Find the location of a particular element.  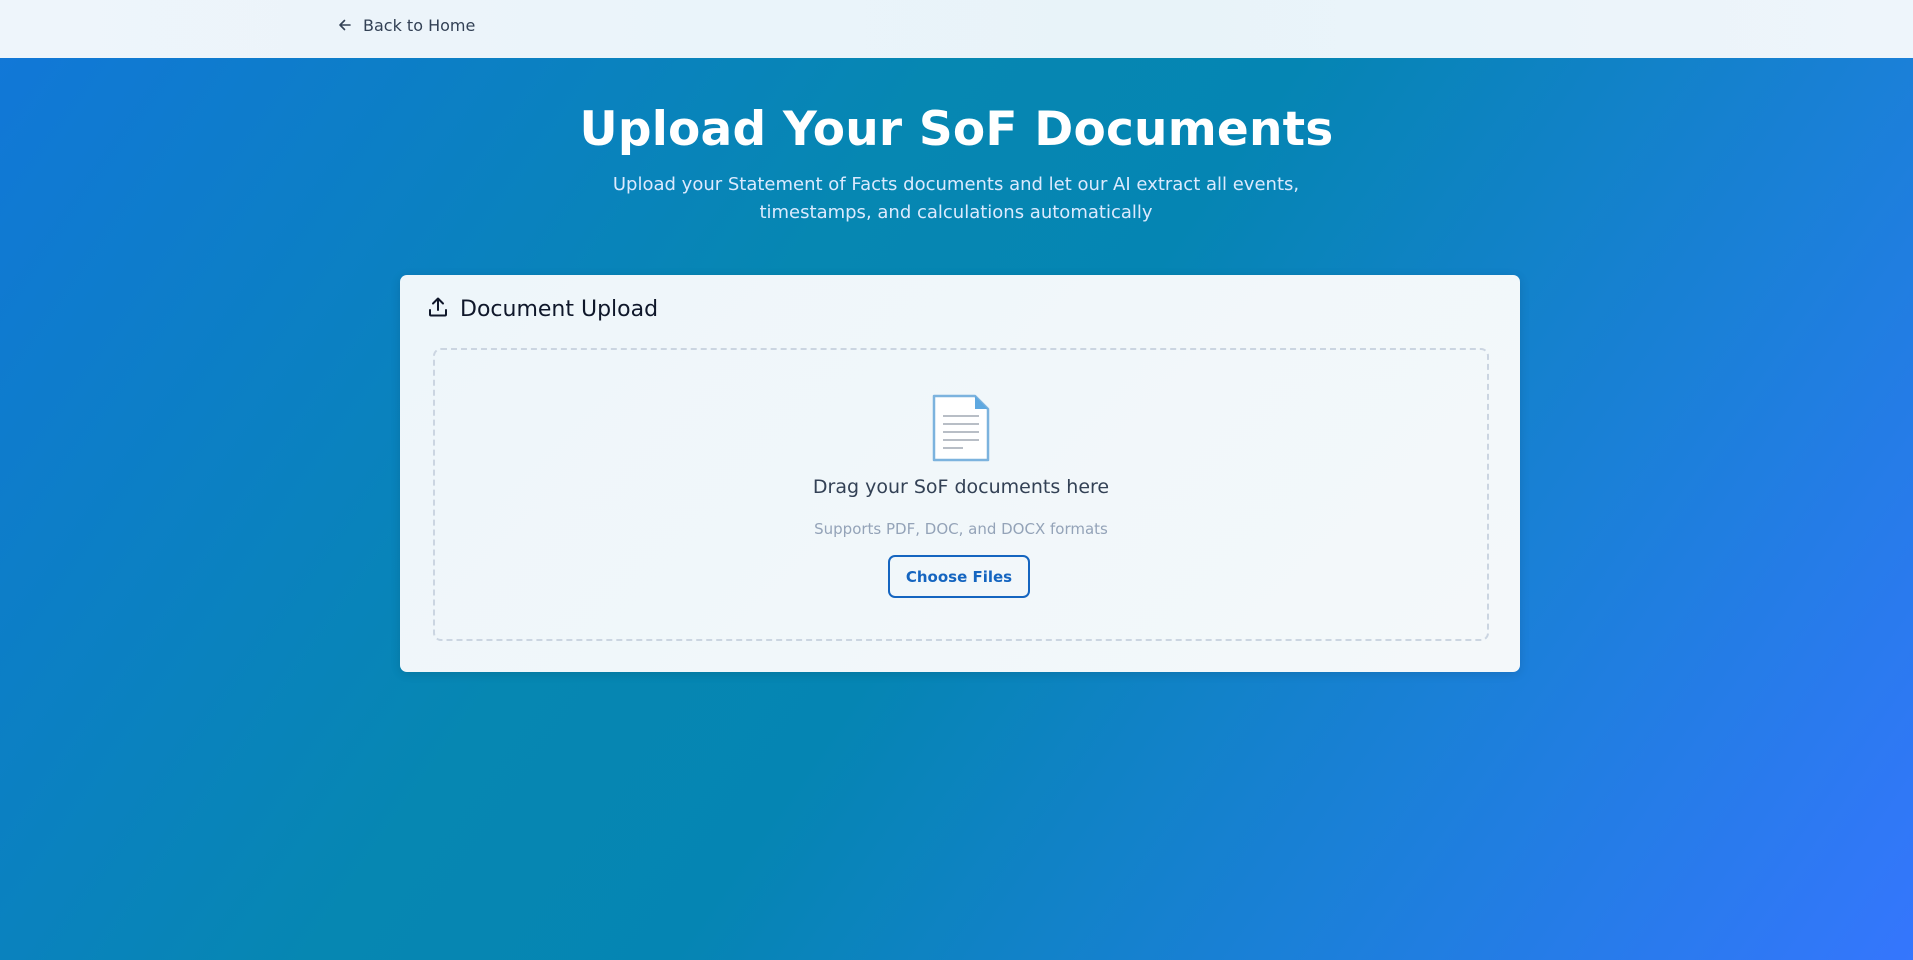

card-header: Document Upload is located at coordinates (542, 309).